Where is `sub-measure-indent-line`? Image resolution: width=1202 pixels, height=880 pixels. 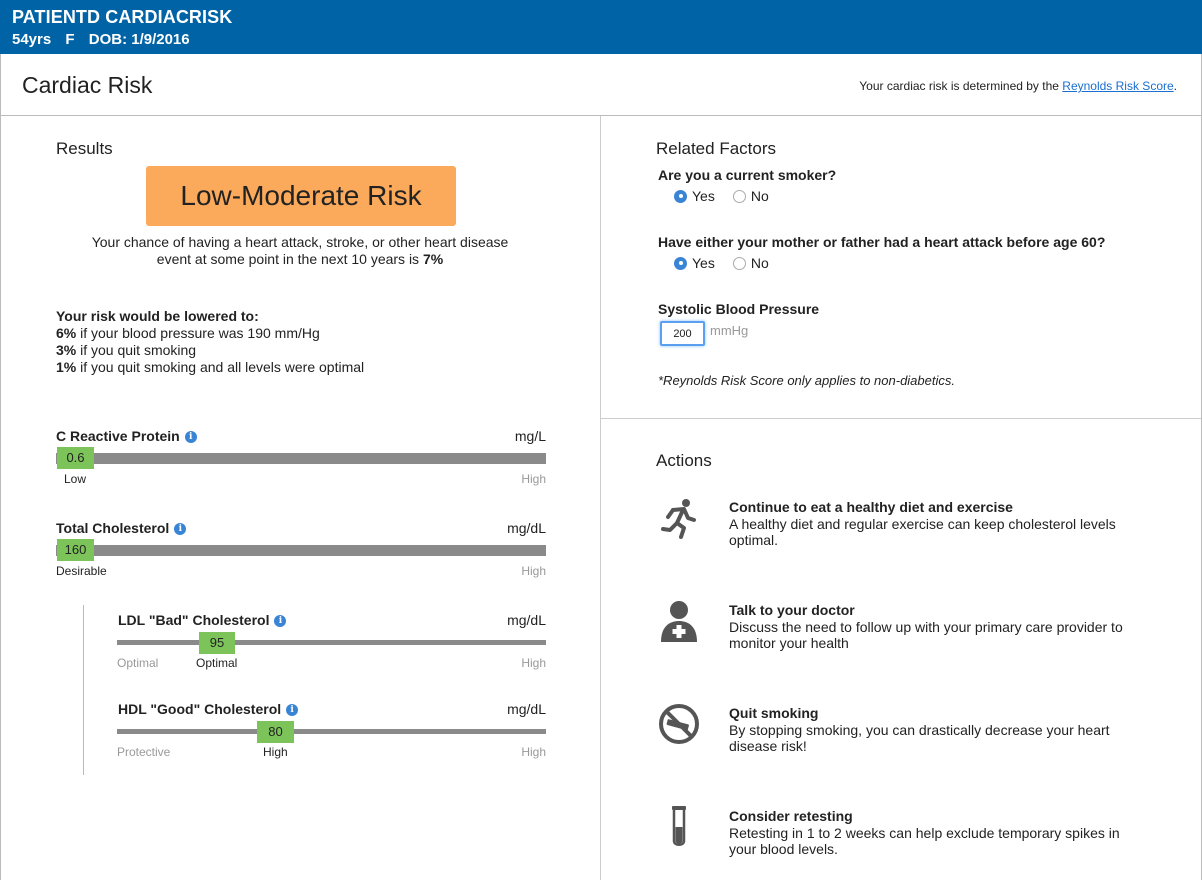
sub-measure-indent-line is located at coordinates (83, 690).